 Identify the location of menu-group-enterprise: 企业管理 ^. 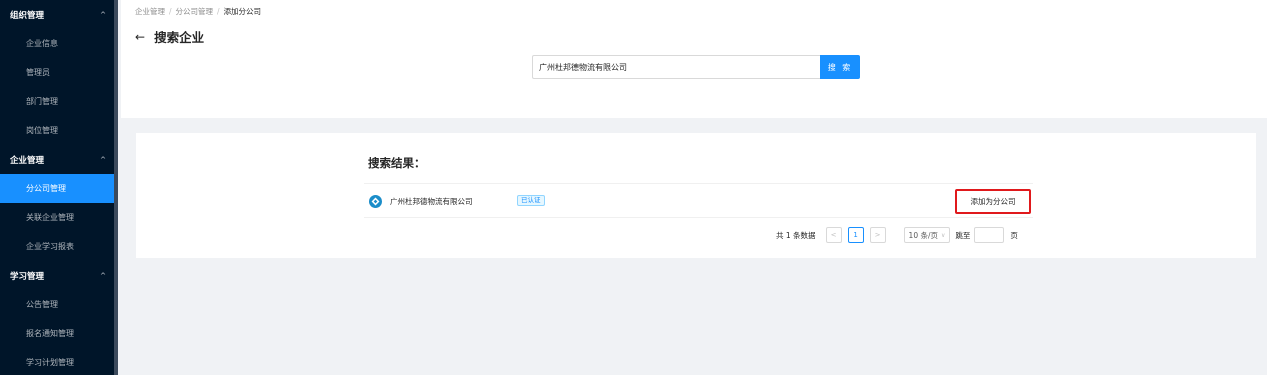
(59, 159).